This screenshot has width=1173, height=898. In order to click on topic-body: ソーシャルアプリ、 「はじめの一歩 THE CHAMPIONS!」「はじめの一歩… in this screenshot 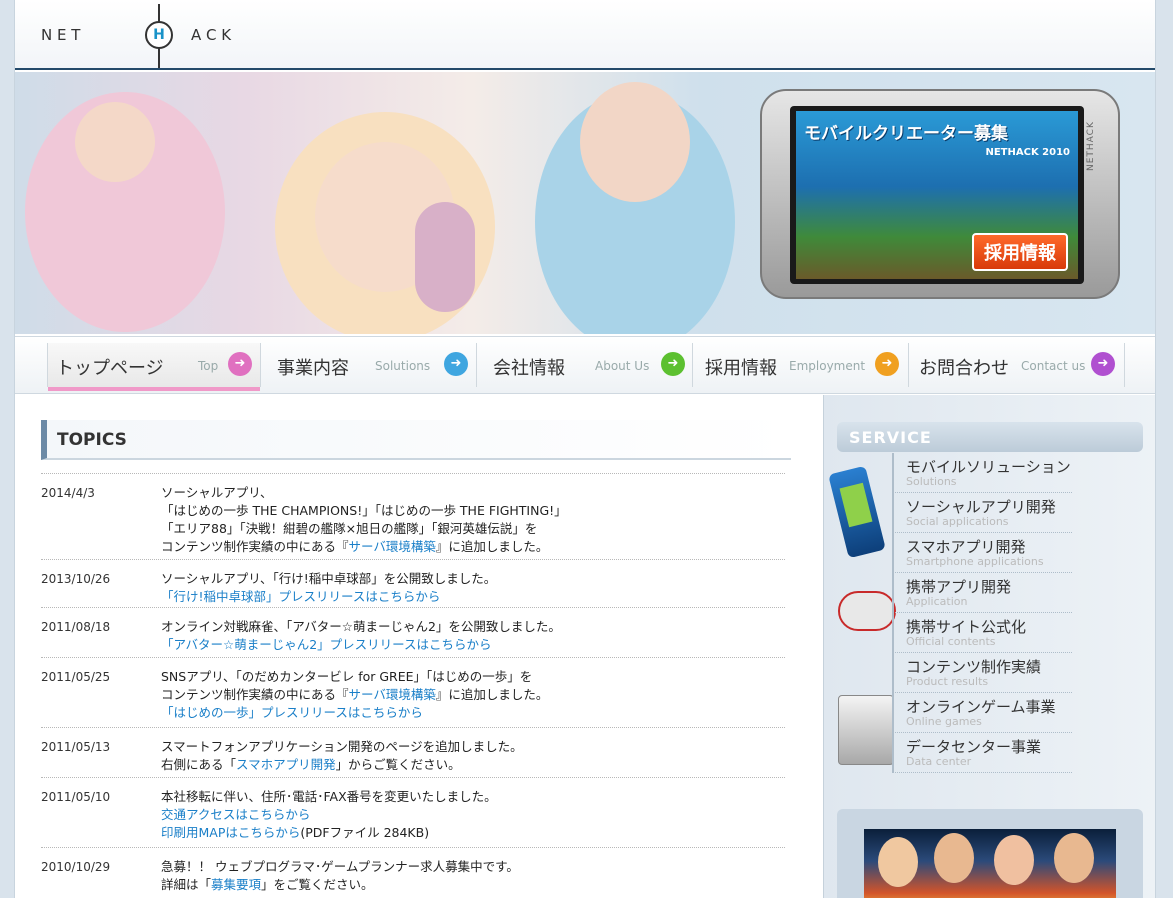, I will do `click(364, 520)`.